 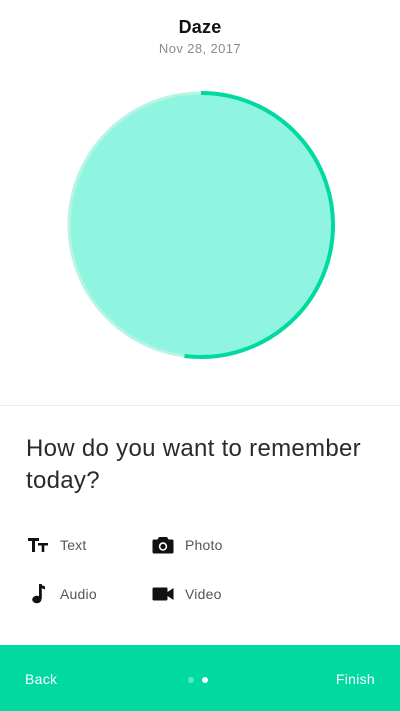 I want to click on video-camera-icon, so click(x=163, y=594).